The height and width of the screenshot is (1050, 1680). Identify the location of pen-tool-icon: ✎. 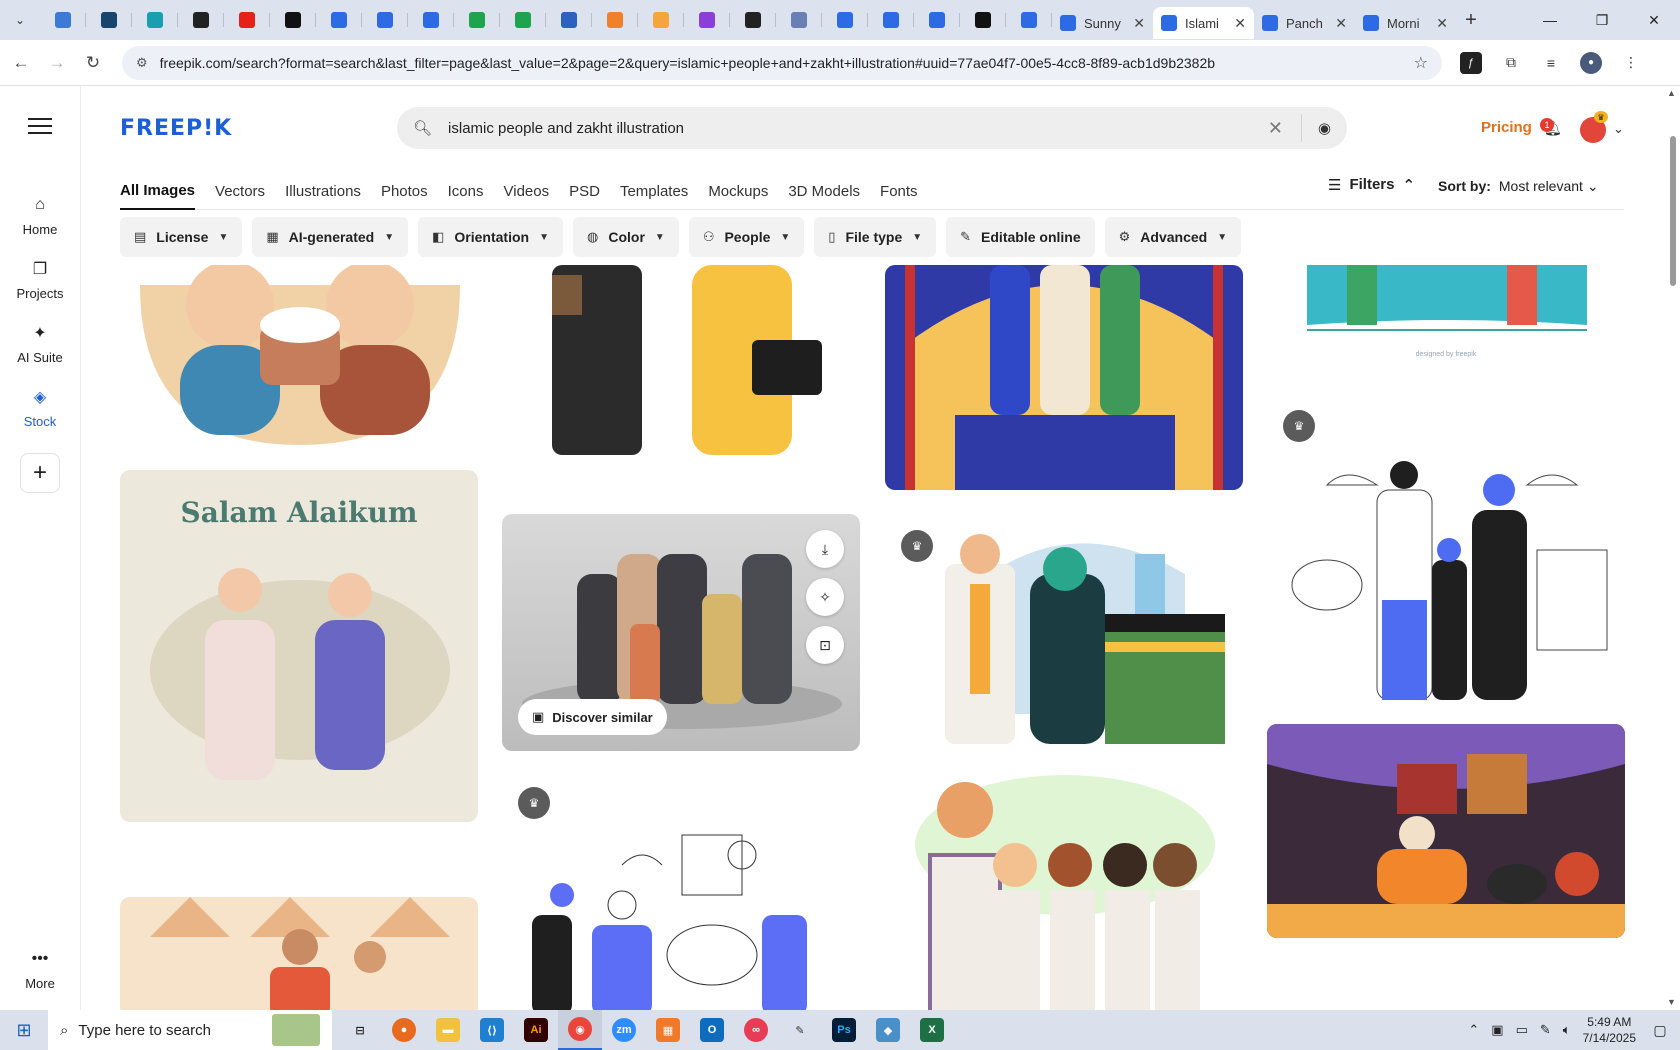
(800, 1030).